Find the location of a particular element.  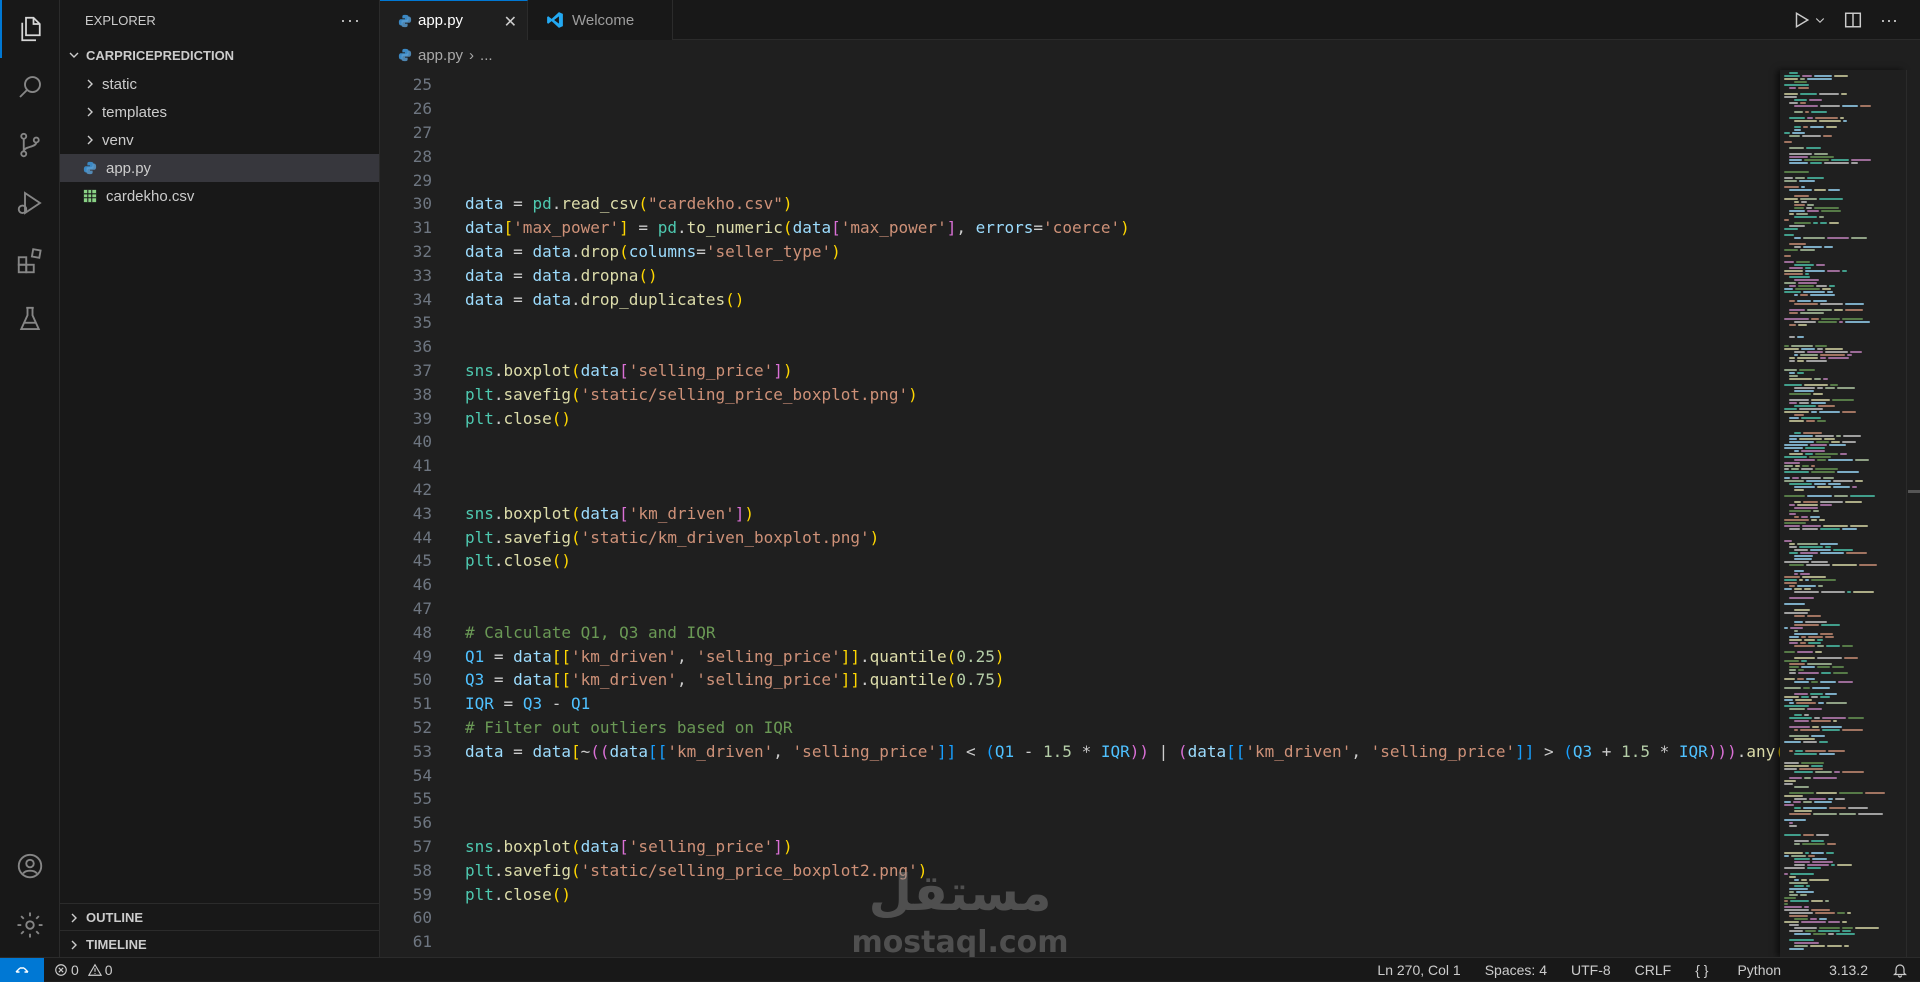

code-line: 30 data = pd.read_csv("cardekho.csv") is located at coordinates (1080, 204).